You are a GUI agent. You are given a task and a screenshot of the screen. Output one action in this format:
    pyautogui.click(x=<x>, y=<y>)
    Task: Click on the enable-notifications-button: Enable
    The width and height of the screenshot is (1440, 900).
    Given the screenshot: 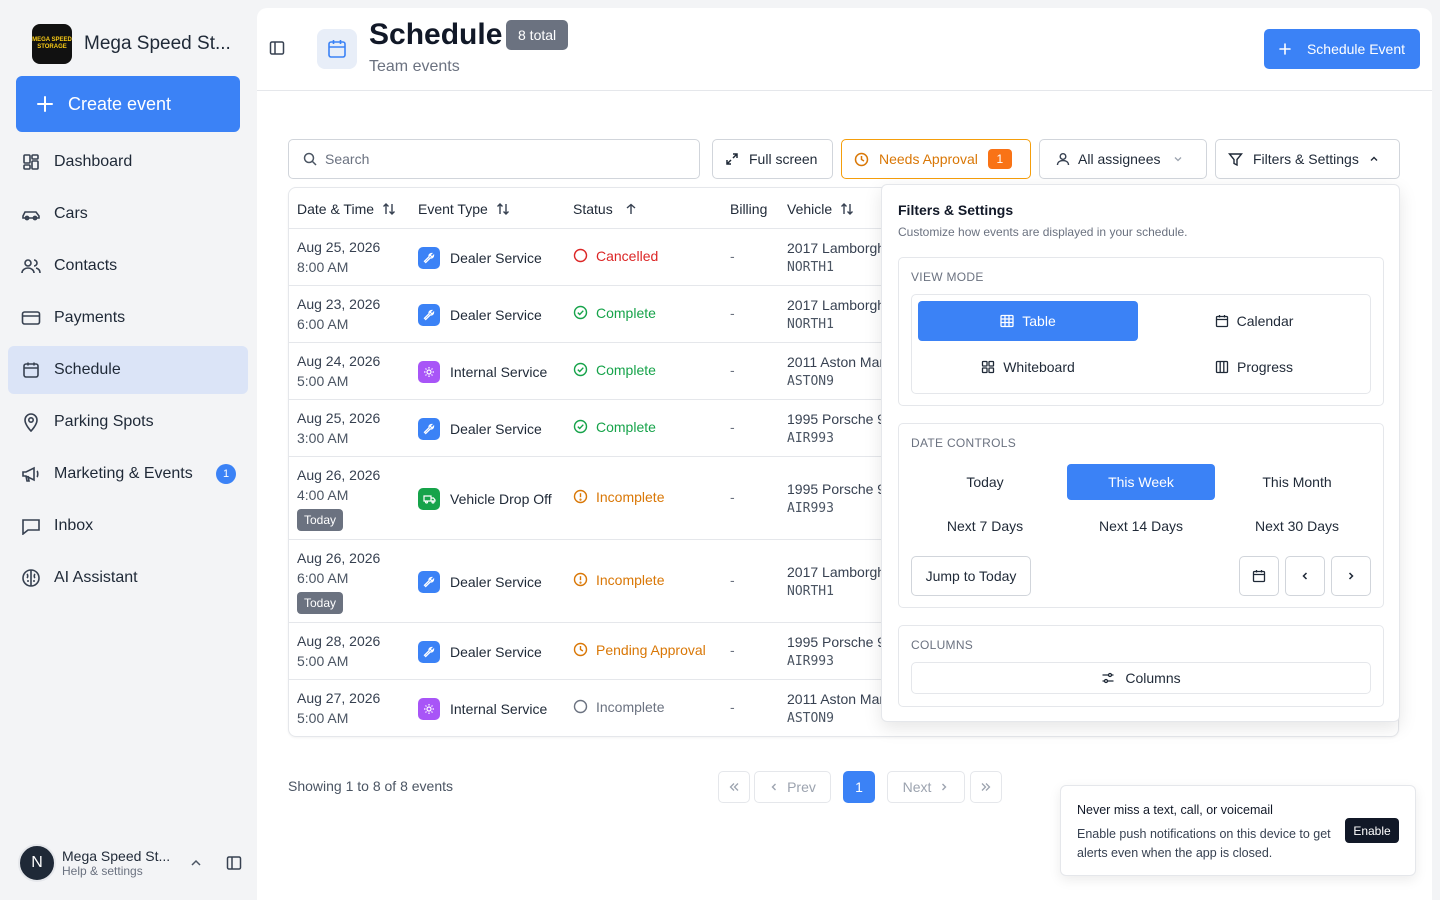 What is the action you would take?
    pyautogui.click(x=1372, y=830)
    